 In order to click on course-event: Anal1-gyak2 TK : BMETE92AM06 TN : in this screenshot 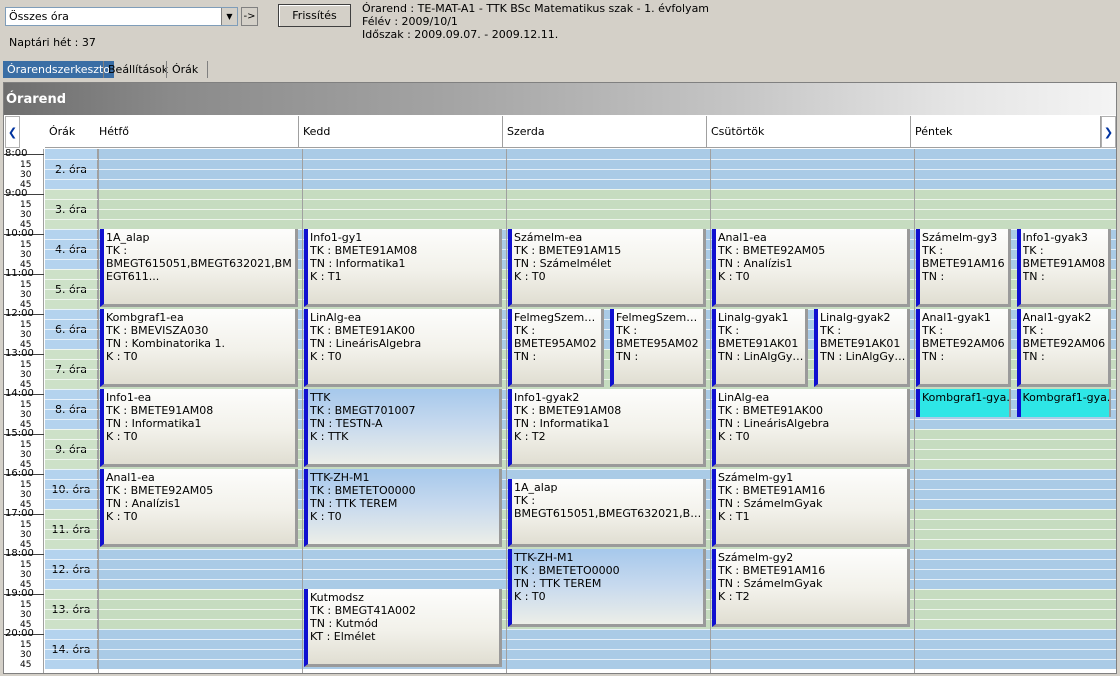, I will do `click(1063, 348)`.